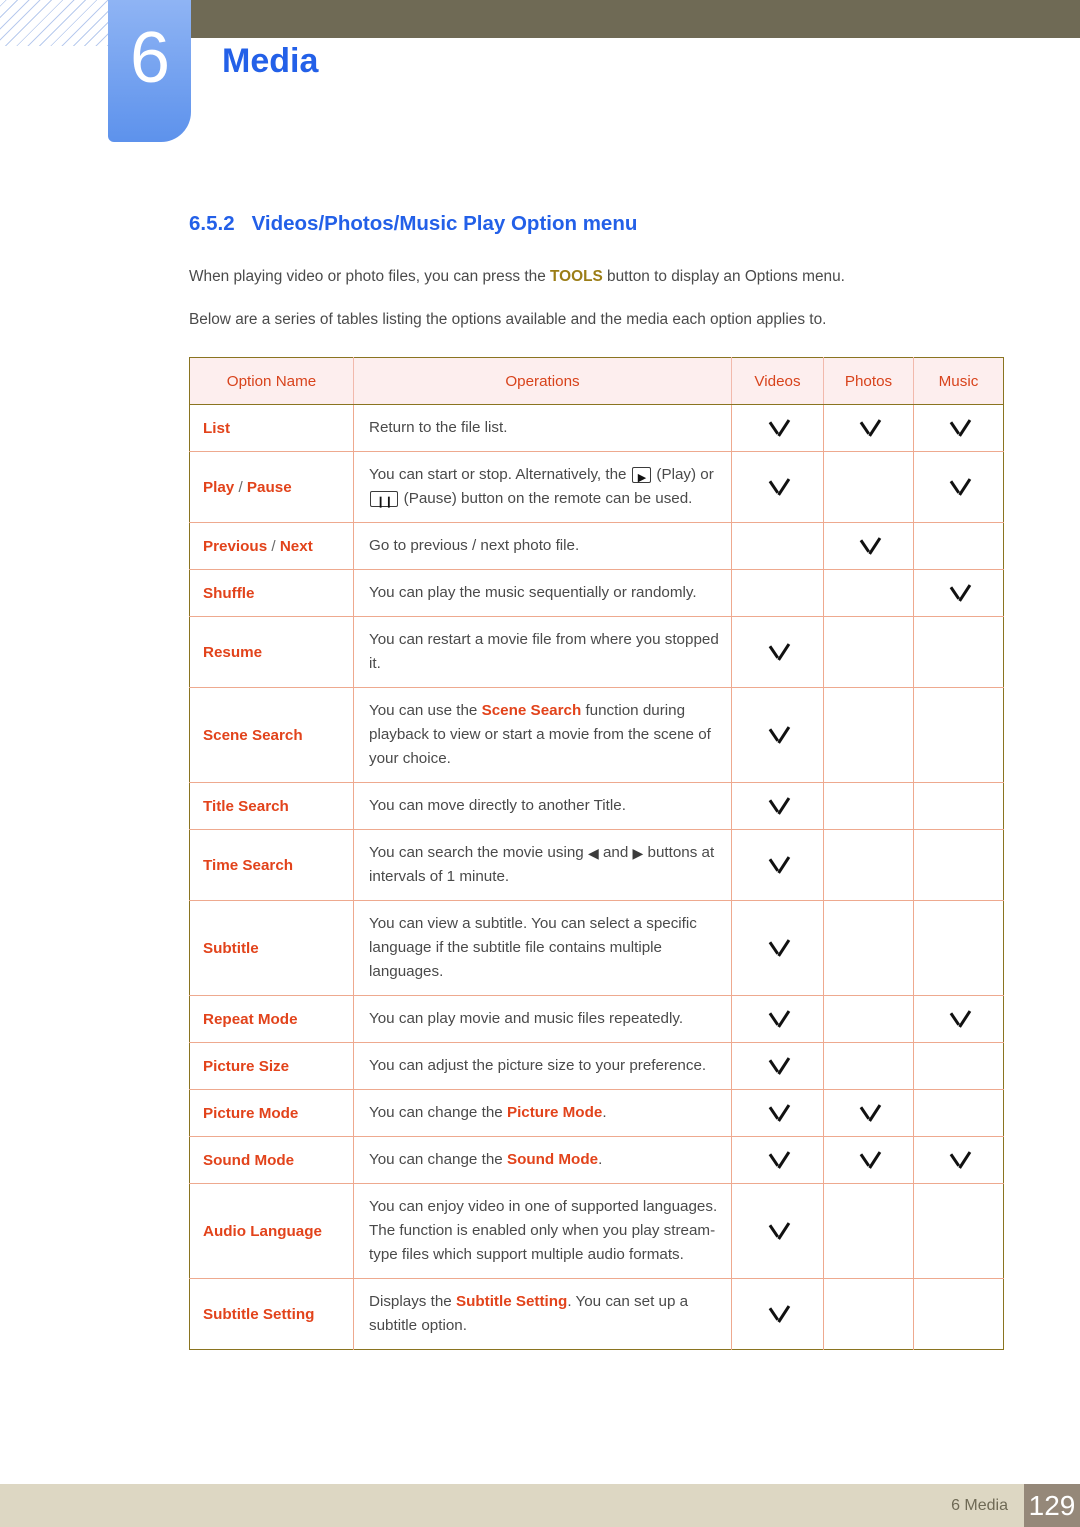  Describe the element at coordinates (542, 1160) in the screenshot. I see `option-operation: You can change the Sound Mode.` at that location.